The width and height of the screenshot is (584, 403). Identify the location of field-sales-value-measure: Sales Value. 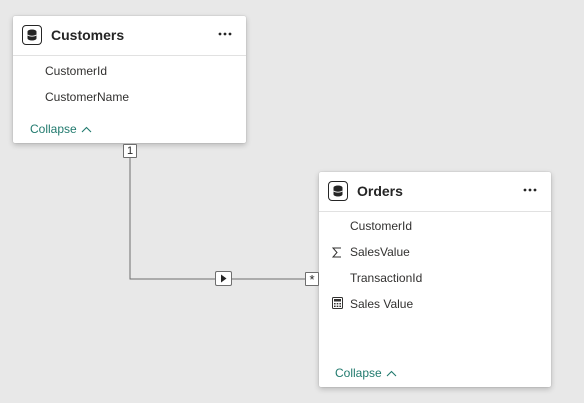
(381, 304).